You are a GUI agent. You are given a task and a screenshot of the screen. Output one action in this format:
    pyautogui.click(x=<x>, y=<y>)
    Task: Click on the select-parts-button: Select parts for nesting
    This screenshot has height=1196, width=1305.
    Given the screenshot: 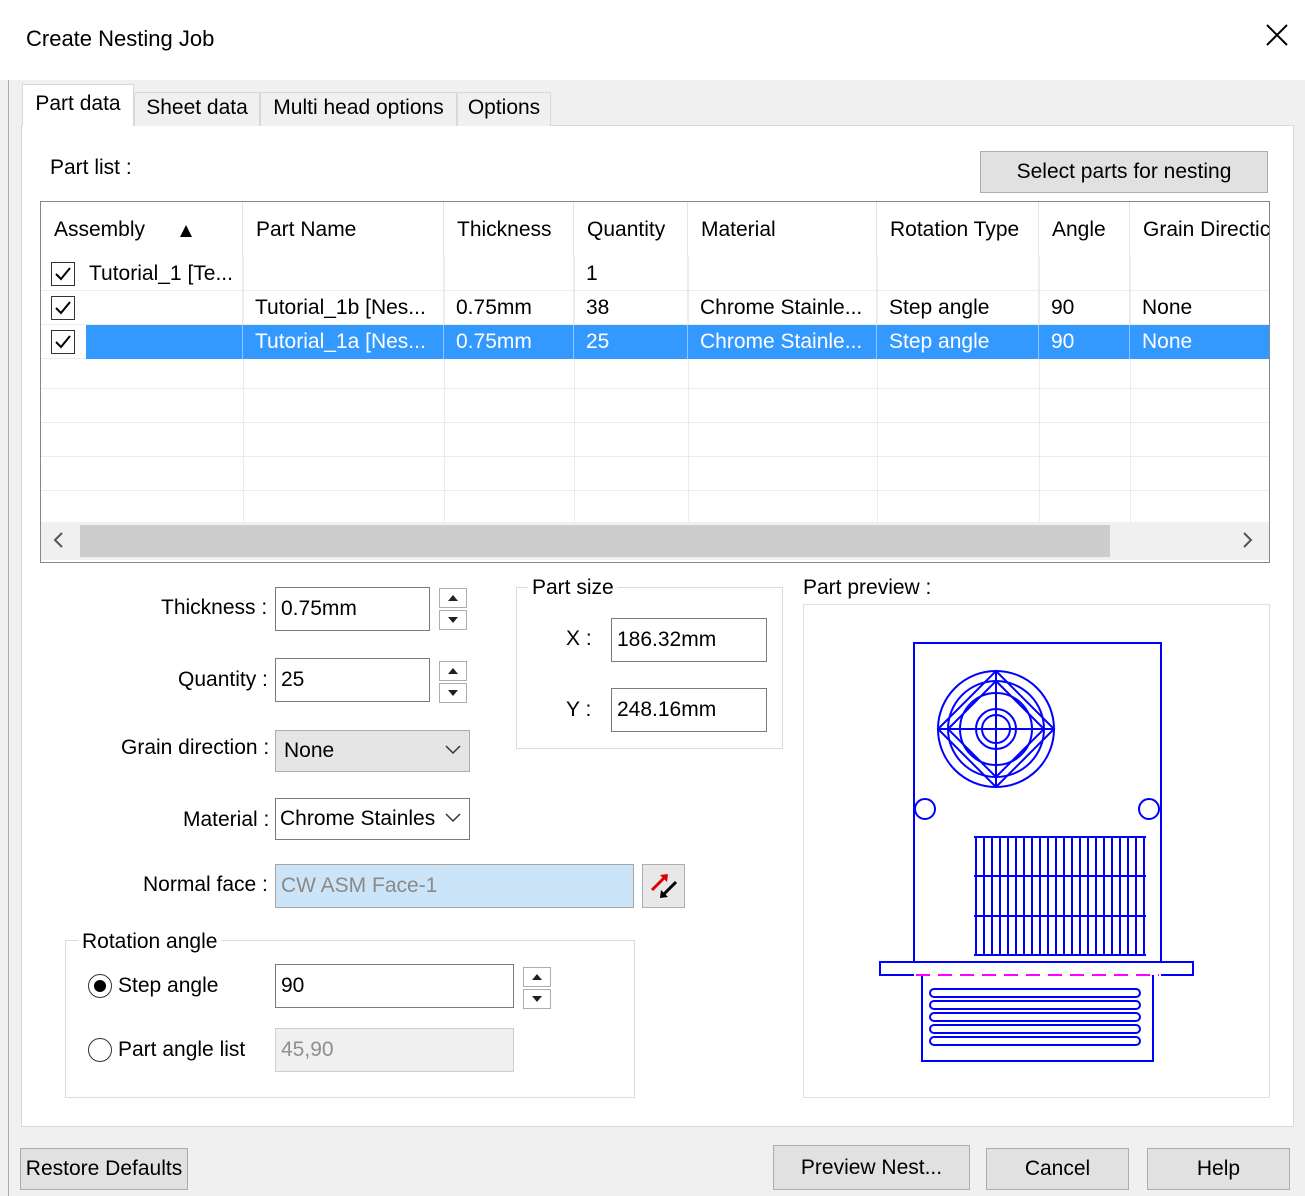 What is the action you would take?
    pyautogui.click(x=1124, y=172)
    